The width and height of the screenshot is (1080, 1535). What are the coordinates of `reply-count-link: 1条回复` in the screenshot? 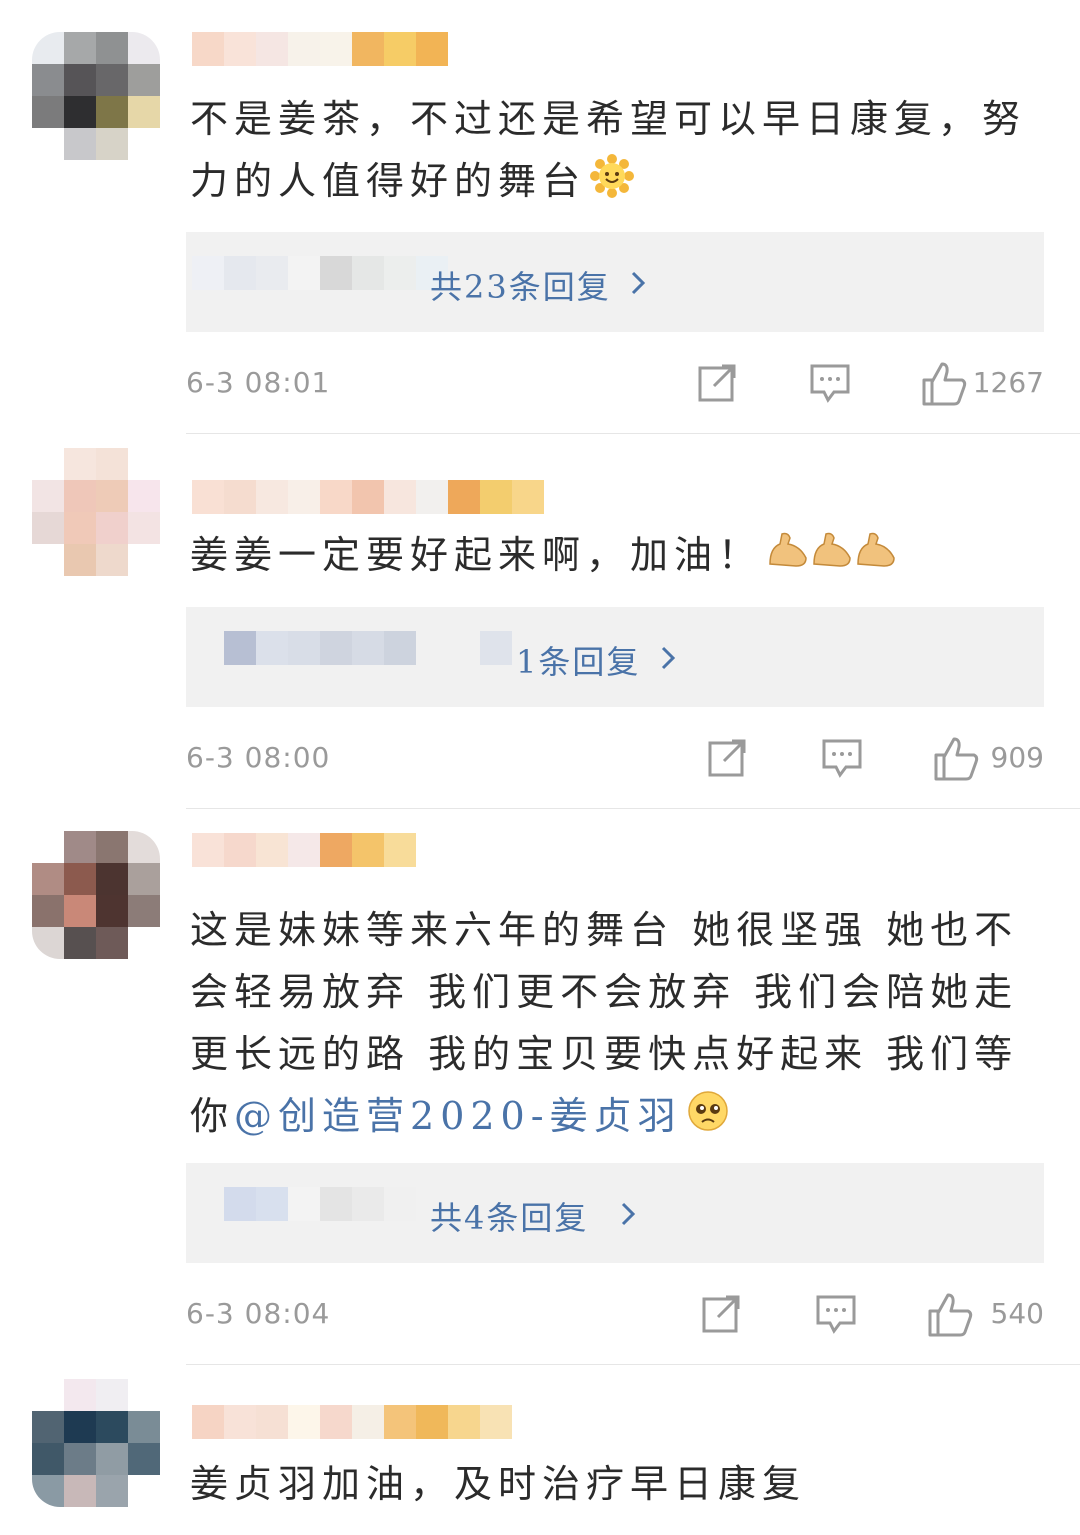 It's located at (578, 660).